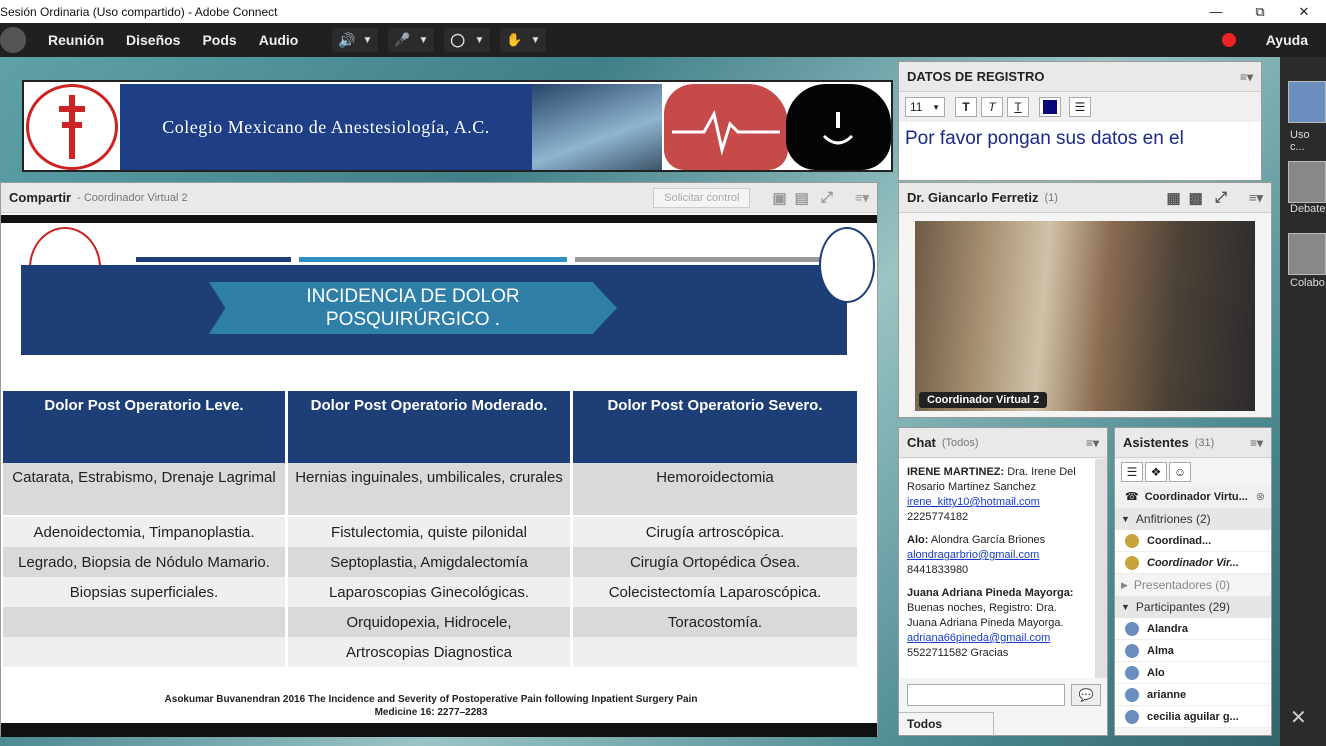 This screenshot has height=746, width=1326. What do you see at coordinates (429, 427) in the screenshot?
I see `table-header: Dolor Post Operatorio Moderado.` at bounding box center [429, 427].